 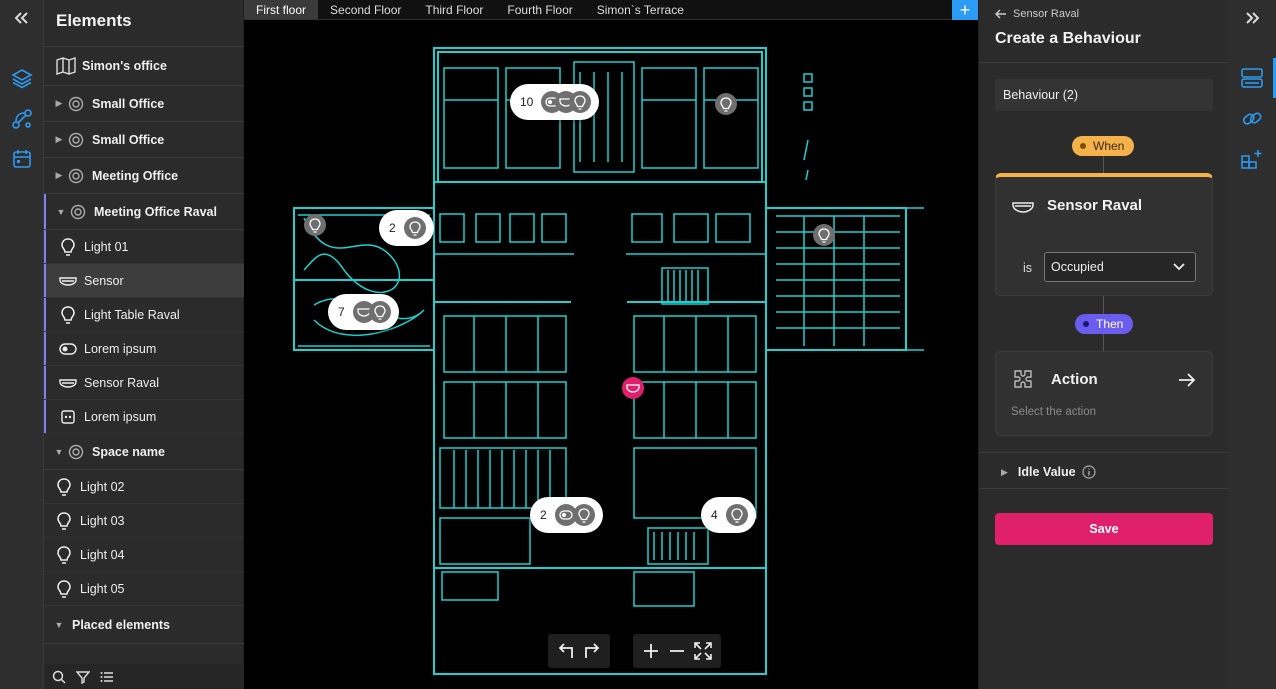 What do you see at coordinates (1068, 38) in the screenshot?
I see `panel-title: Create a Behaviour` at bounding box center [1068, 38].